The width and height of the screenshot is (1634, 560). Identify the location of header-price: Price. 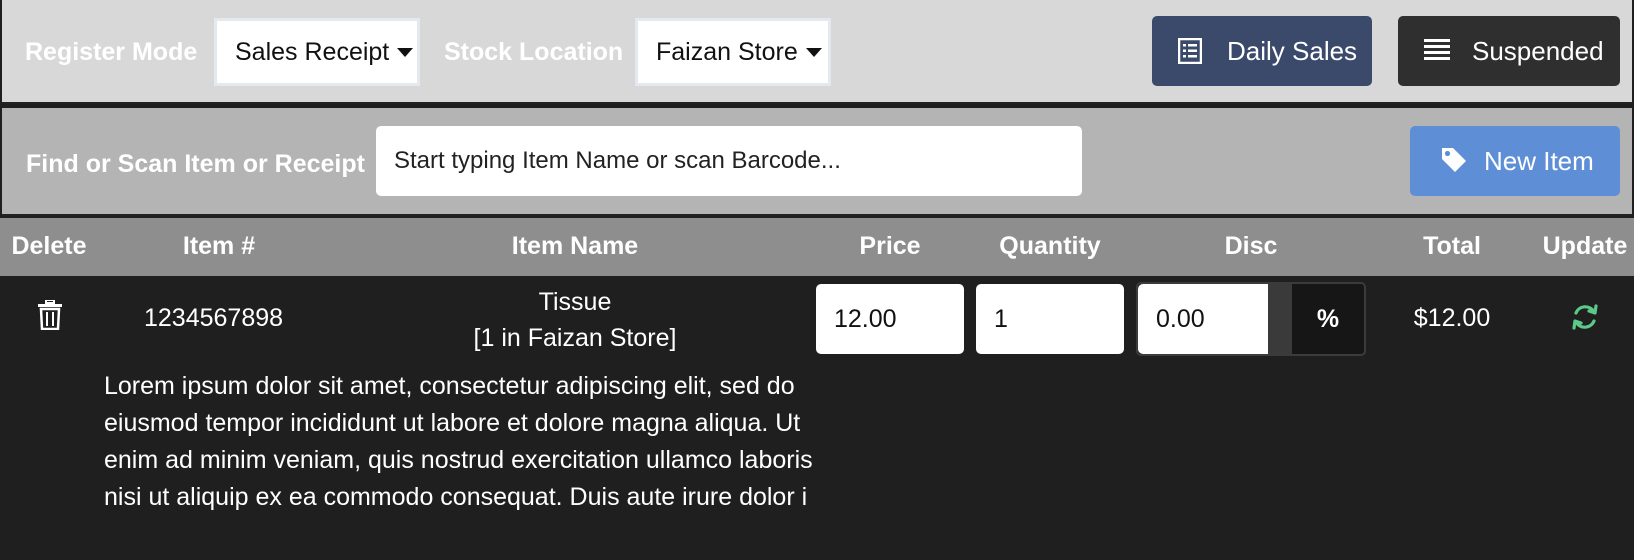
(890, 246).